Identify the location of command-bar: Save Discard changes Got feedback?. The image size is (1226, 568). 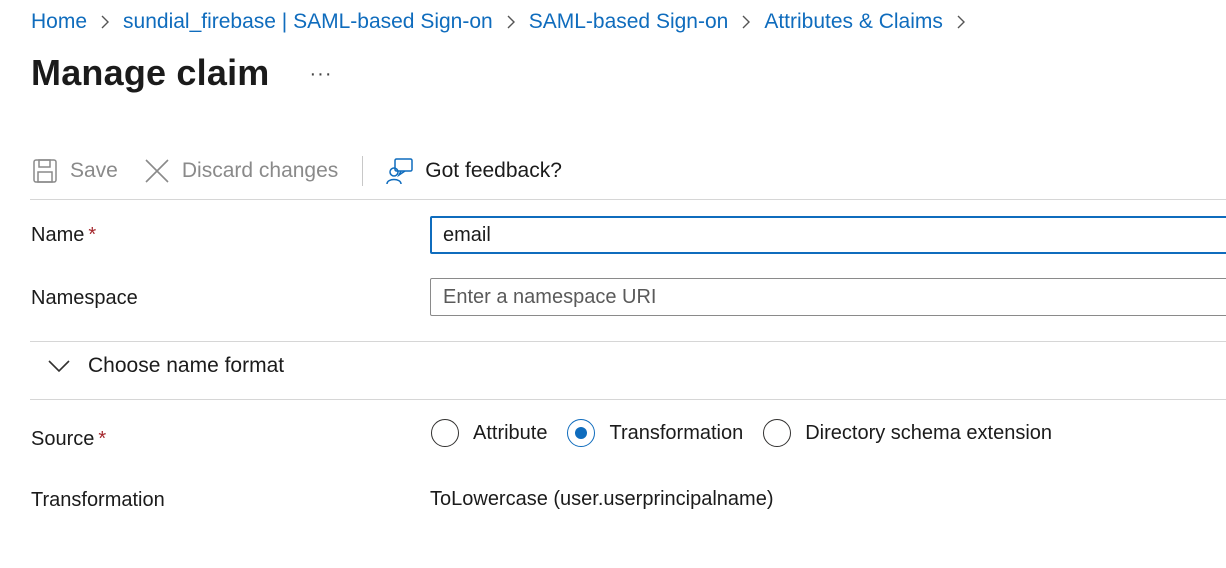
(296, 171).